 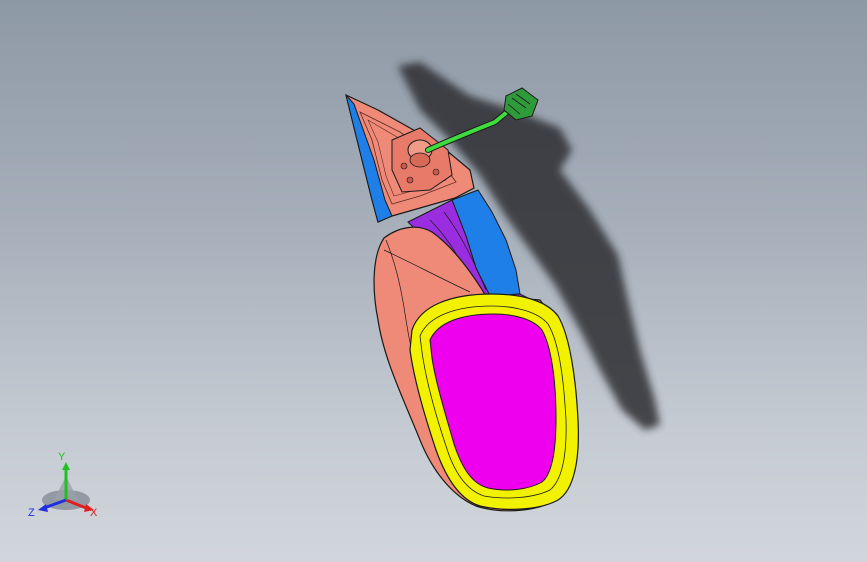 I want to click on y-axis-label: Y, so click(x=62, y=457).